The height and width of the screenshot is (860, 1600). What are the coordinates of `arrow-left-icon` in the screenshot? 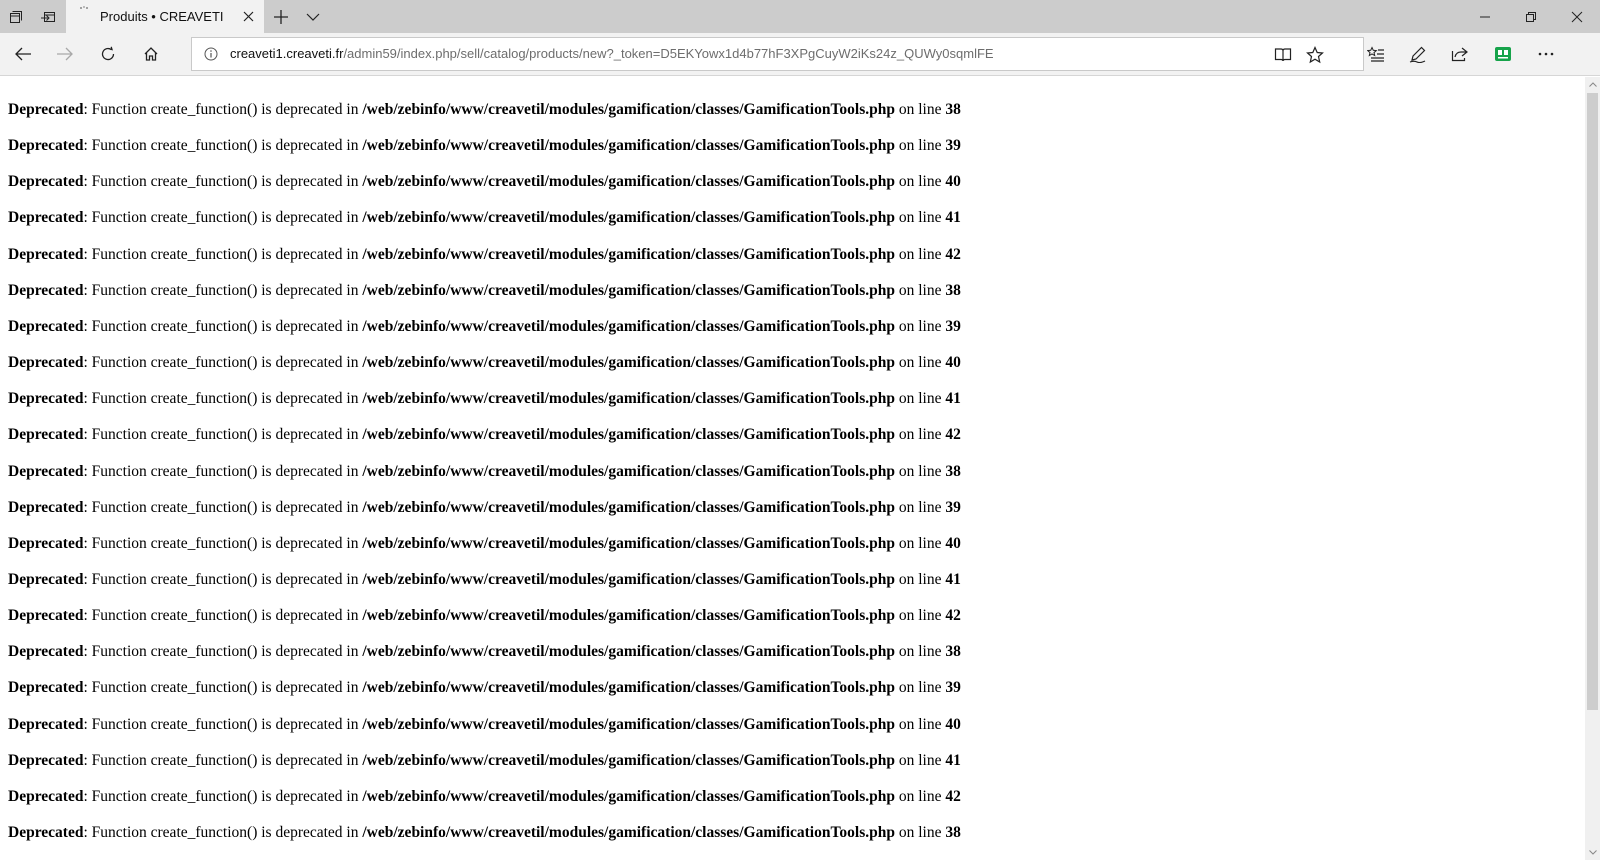 It's located at (23, 54).